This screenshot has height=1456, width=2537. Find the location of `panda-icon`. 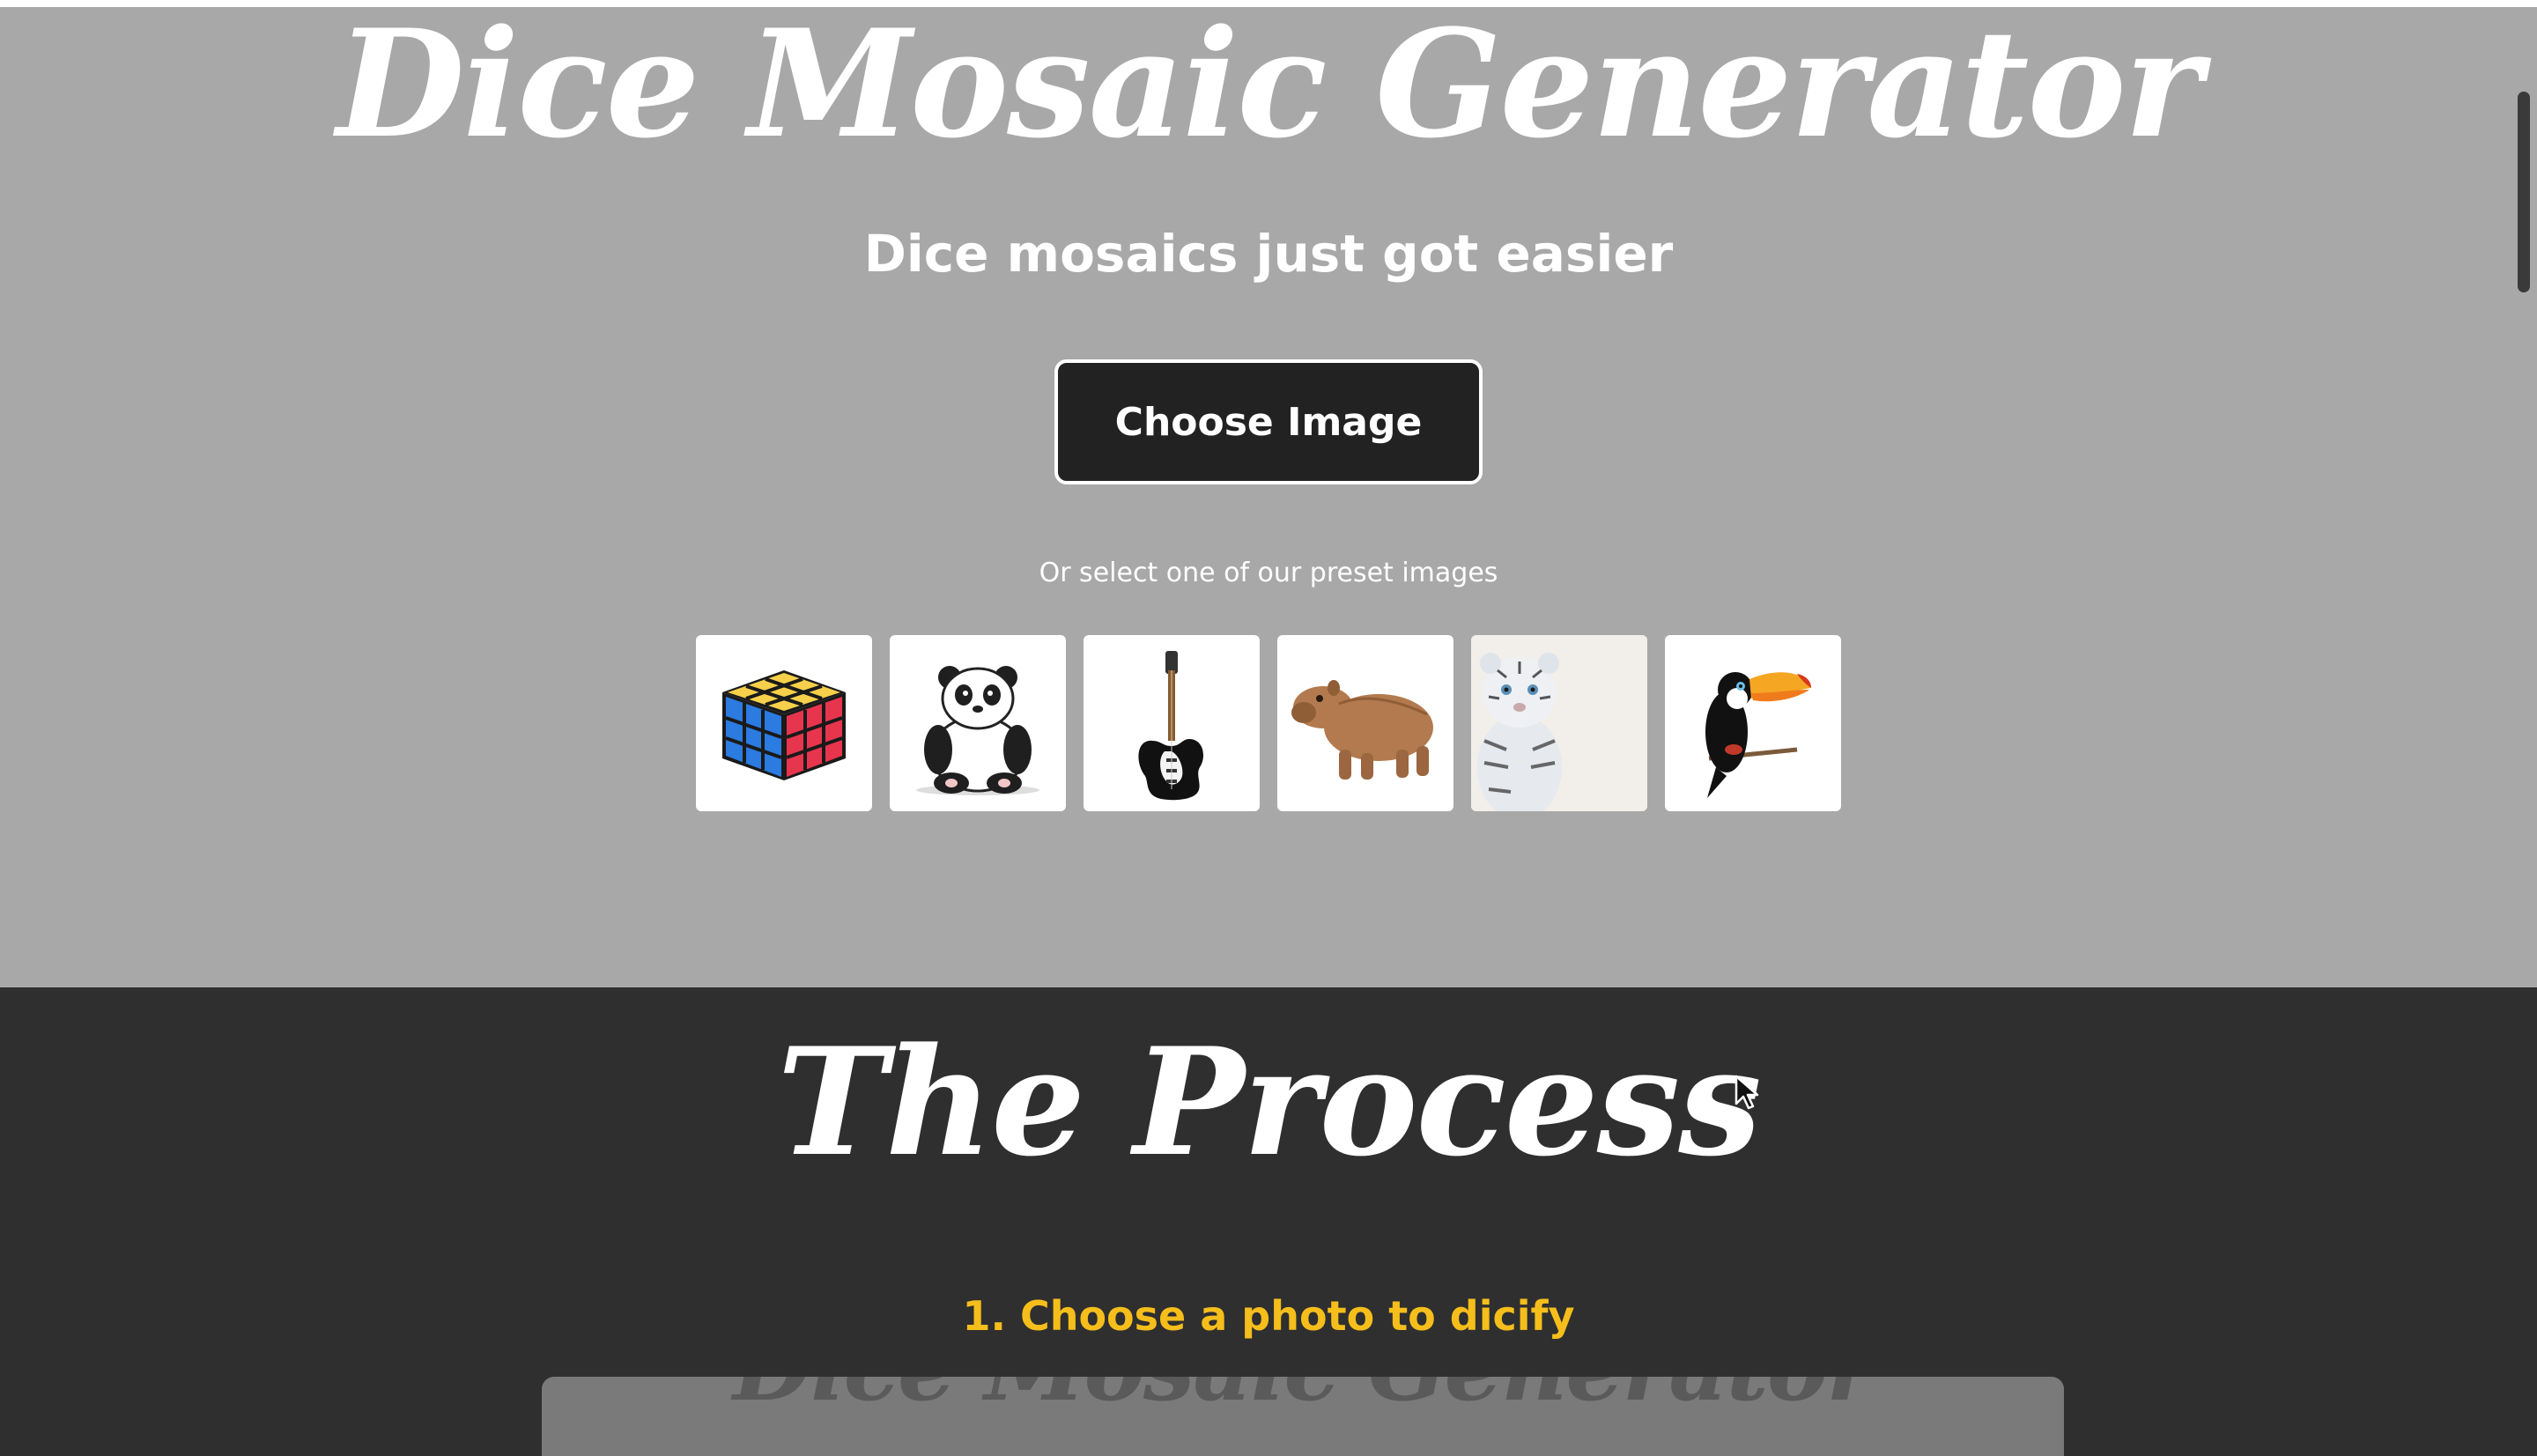

panda-icon is located at coordinates (977, 730).